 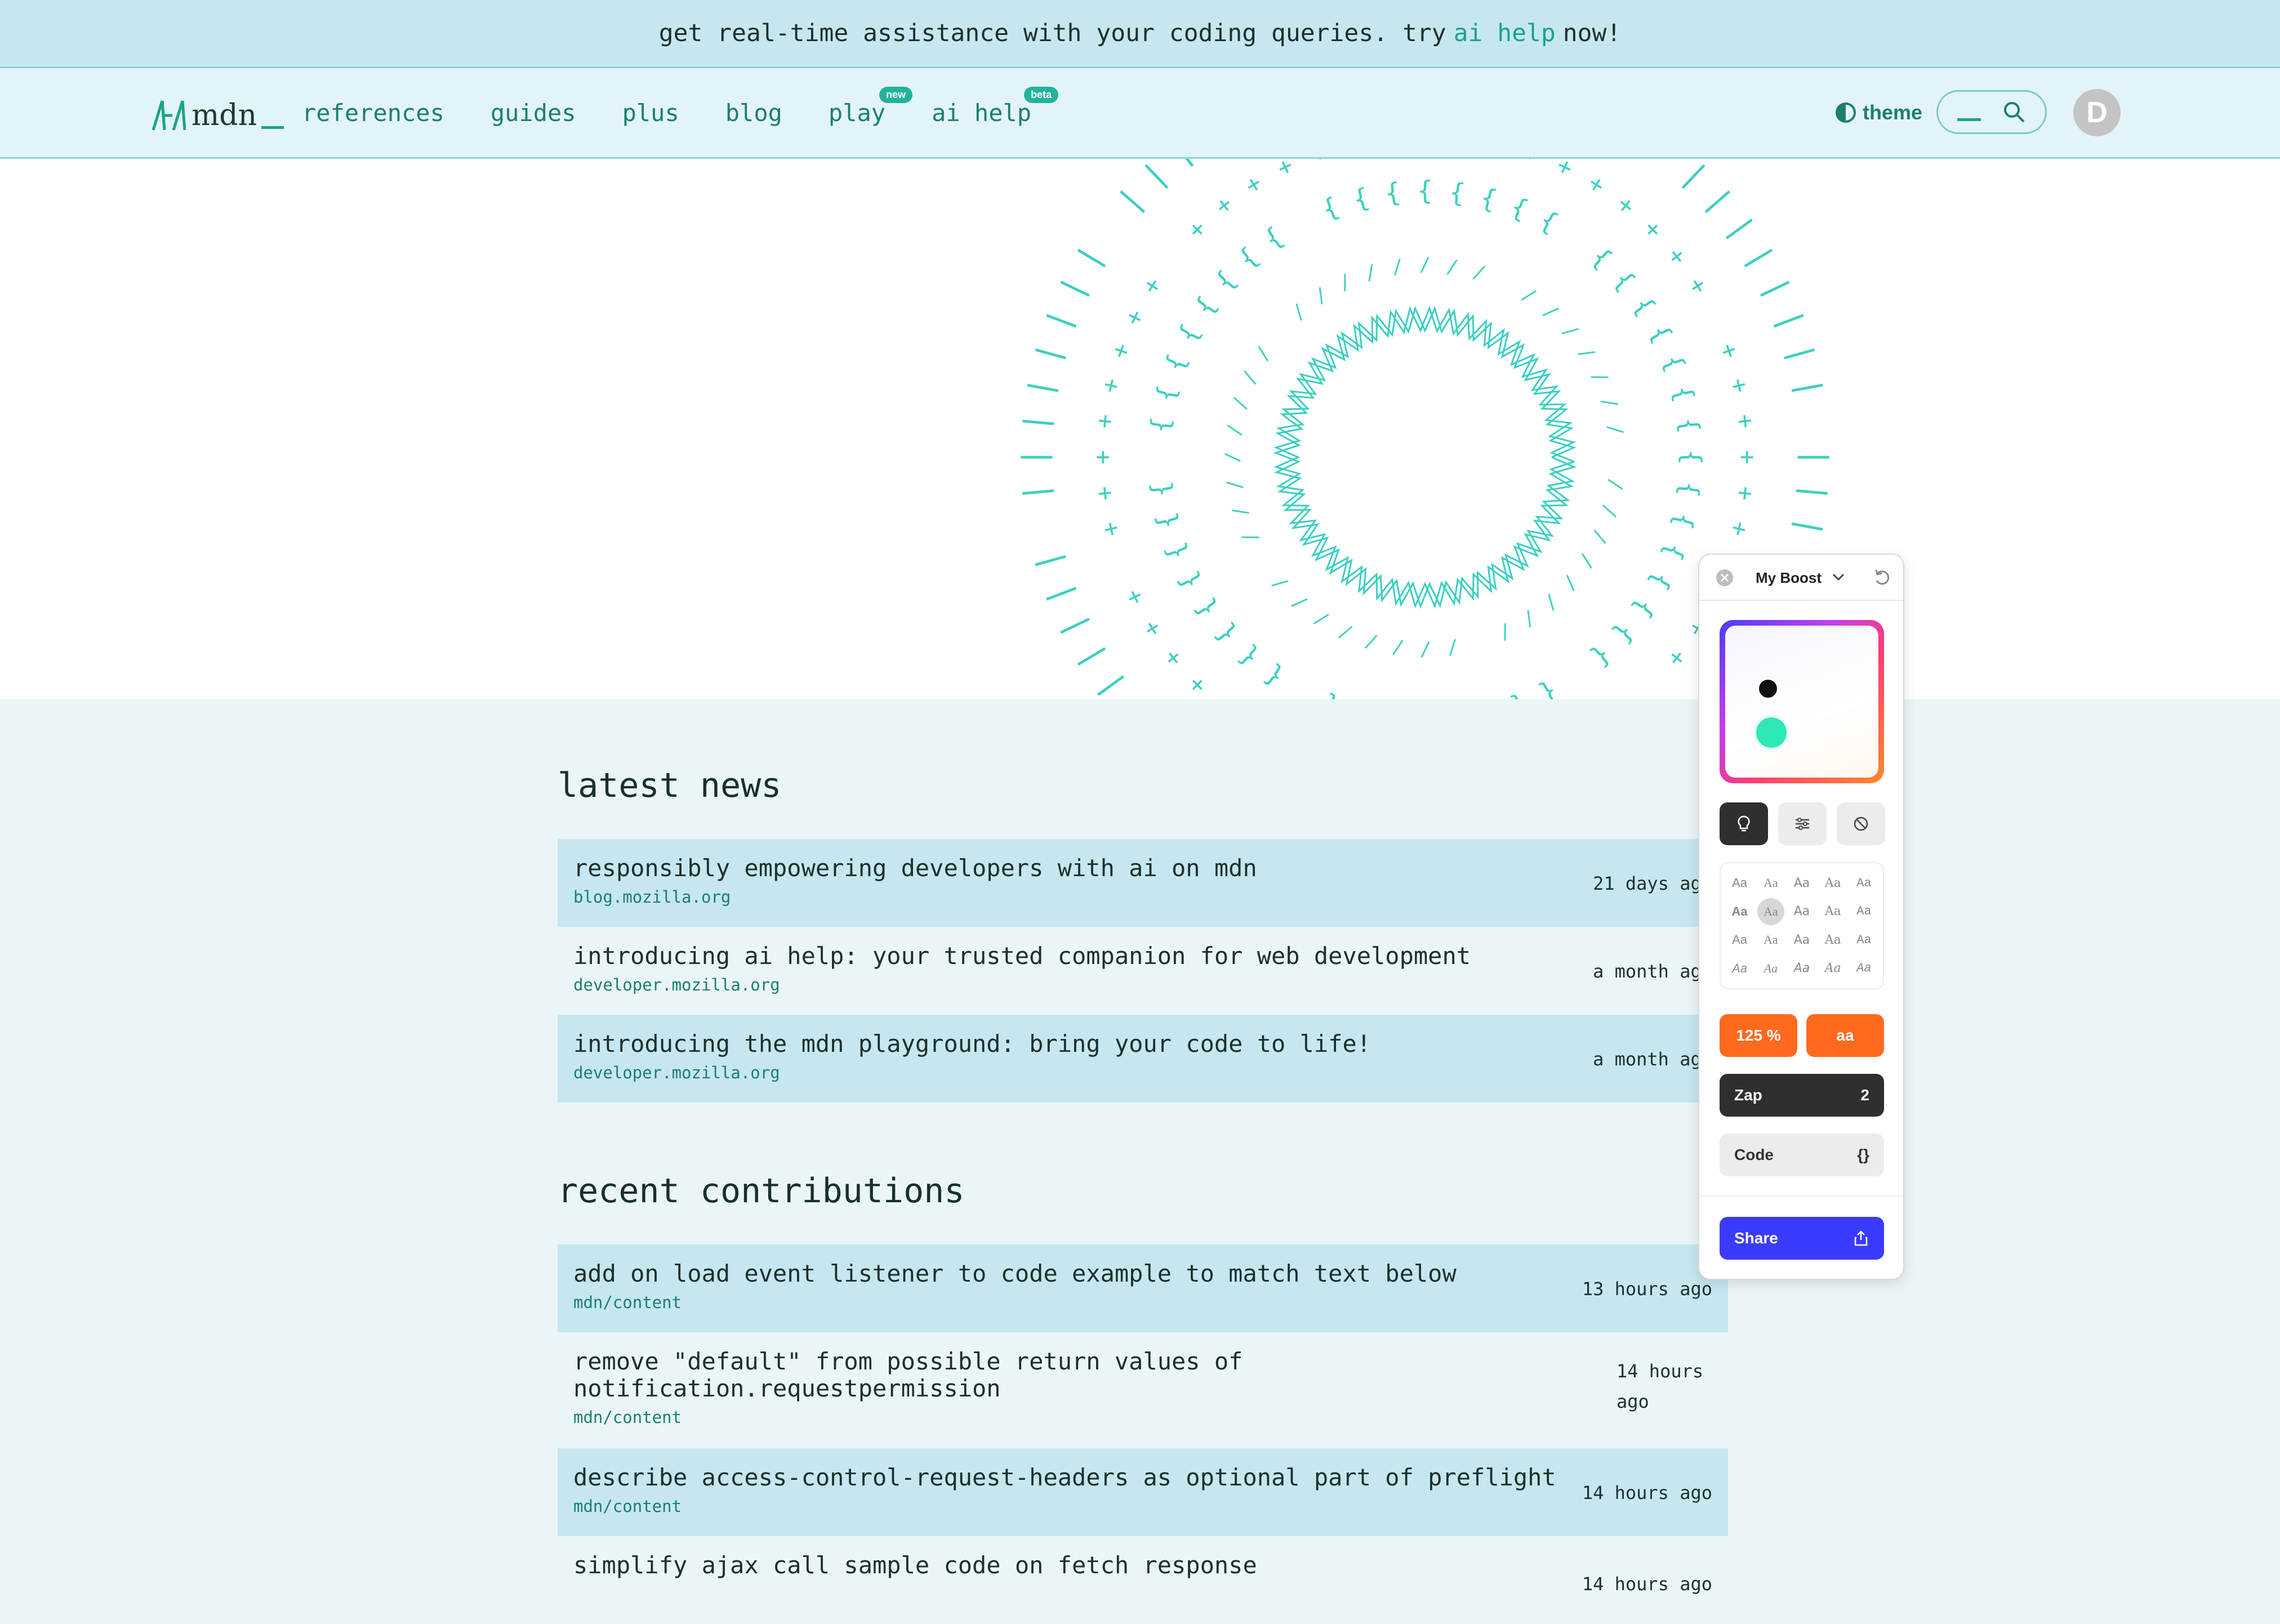 What do you see at coordinates (1647, 1289) in the screenshot?
I see `contribution-time: 13 hours ago` at bounding box center [1647, 1289].